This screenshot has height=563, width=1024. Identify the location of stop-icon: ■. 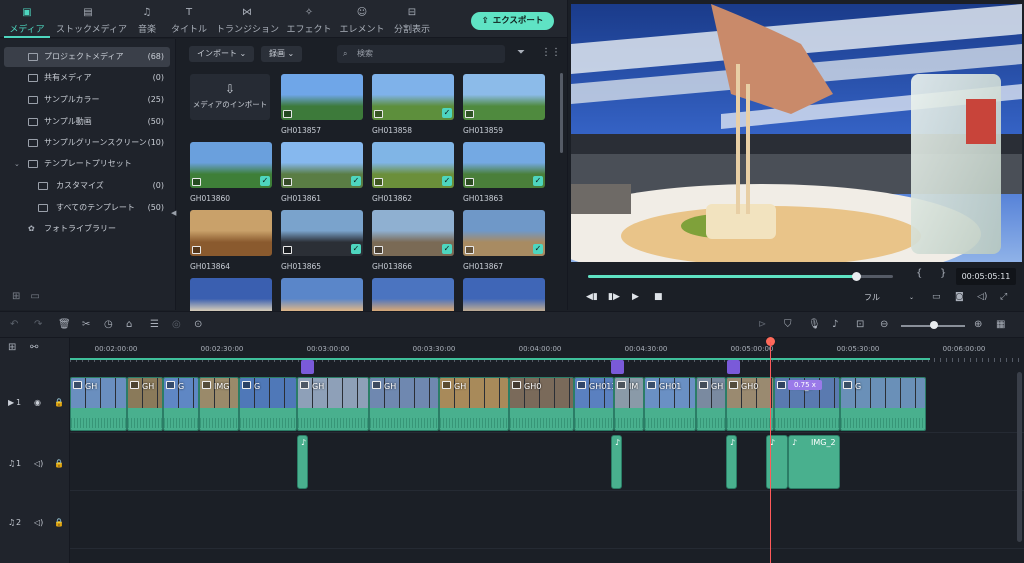
(658, 297).